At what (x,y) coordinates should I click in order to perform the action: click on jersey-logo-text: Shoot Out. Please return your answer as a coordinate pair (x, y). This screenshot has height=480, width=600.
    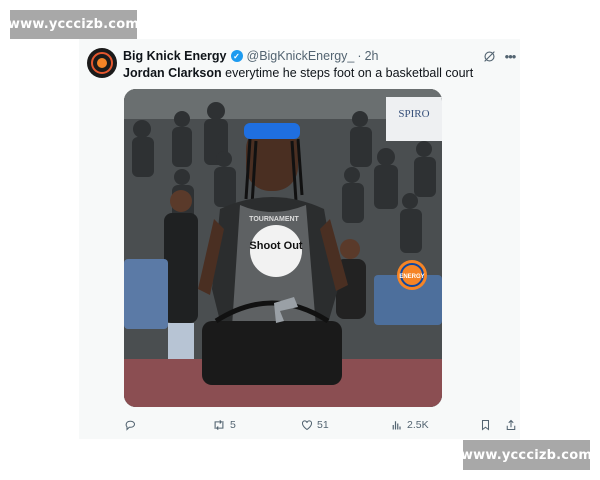
    Looking at the image, I should click on (275, 246).